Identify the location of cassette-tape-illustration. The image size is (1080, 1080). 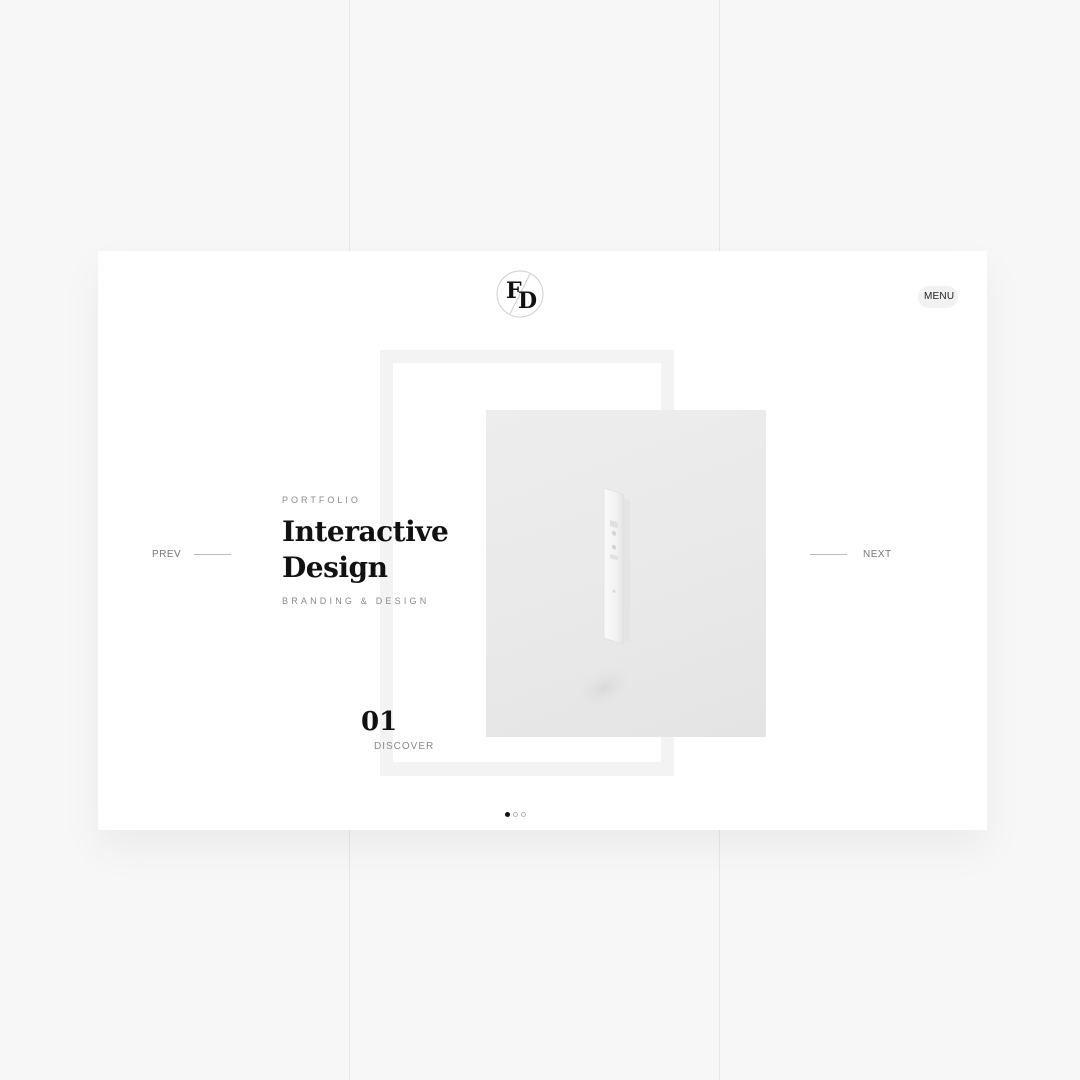
(604, 601).